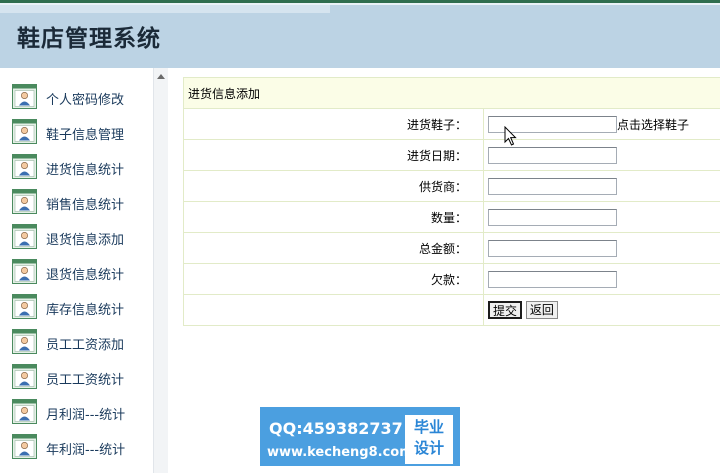 Image resolution: width=720 pixels, height=473 pixels. I want to click on sidebar-item-inventory-stats: 库存信息统计, so click(82, 306).